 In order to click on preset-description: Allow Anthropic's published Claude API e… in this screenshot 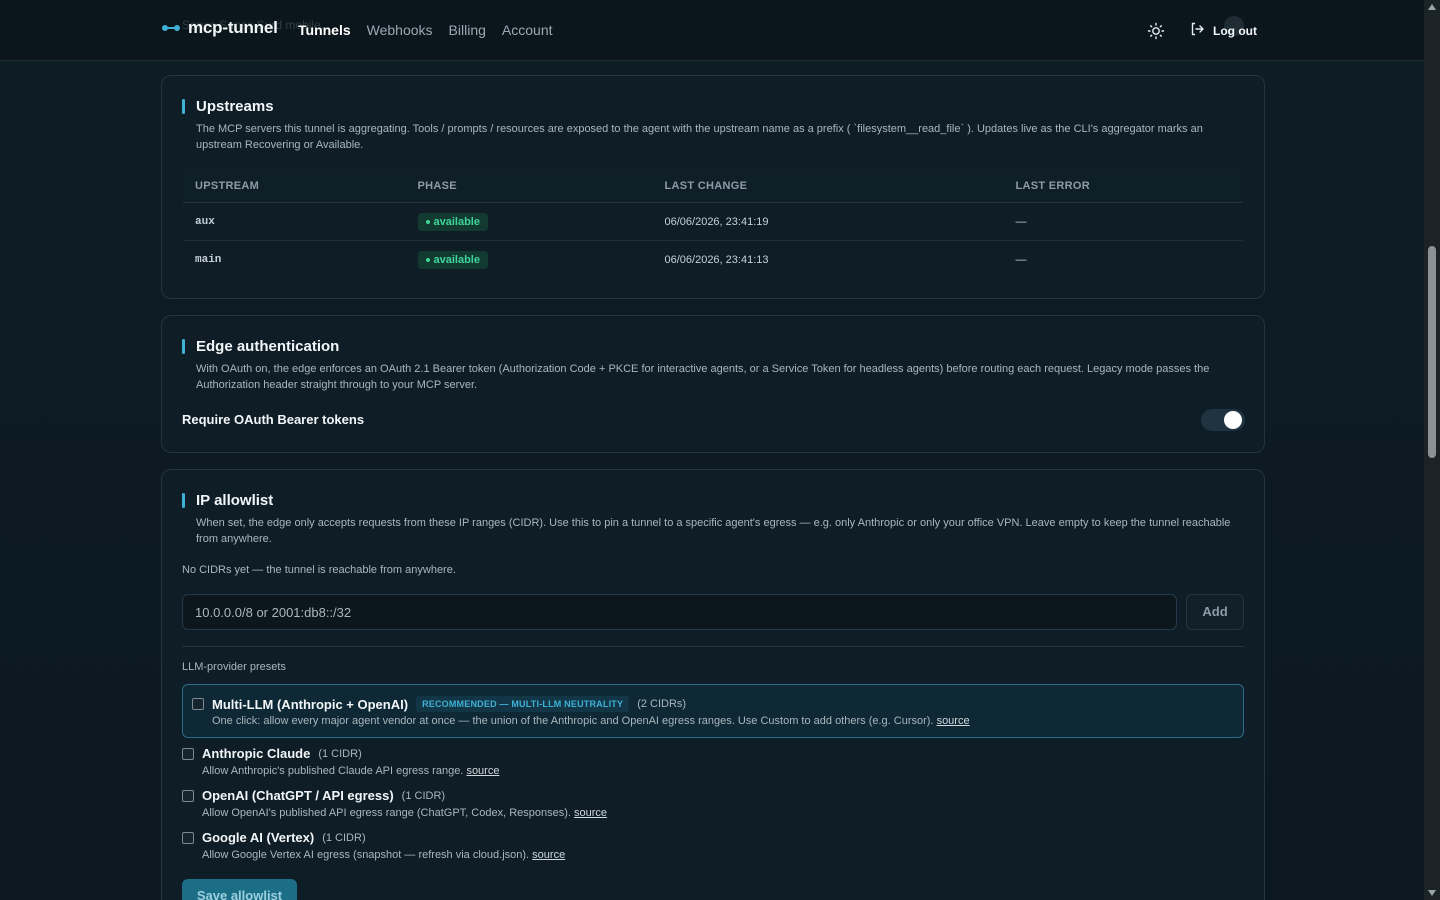, I will do `click(350, 771)`.